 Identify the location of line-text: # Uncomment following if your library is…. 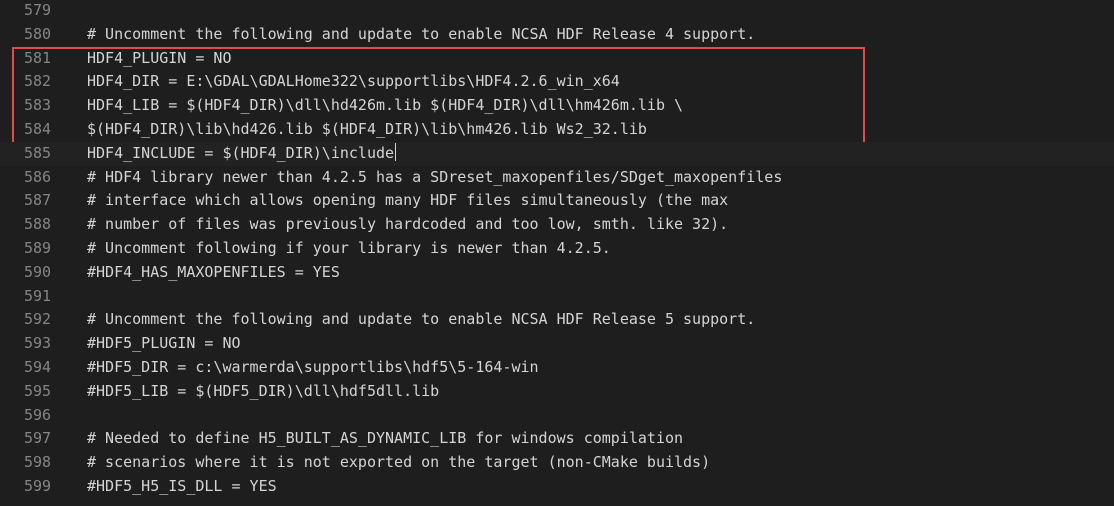
(349, 249).